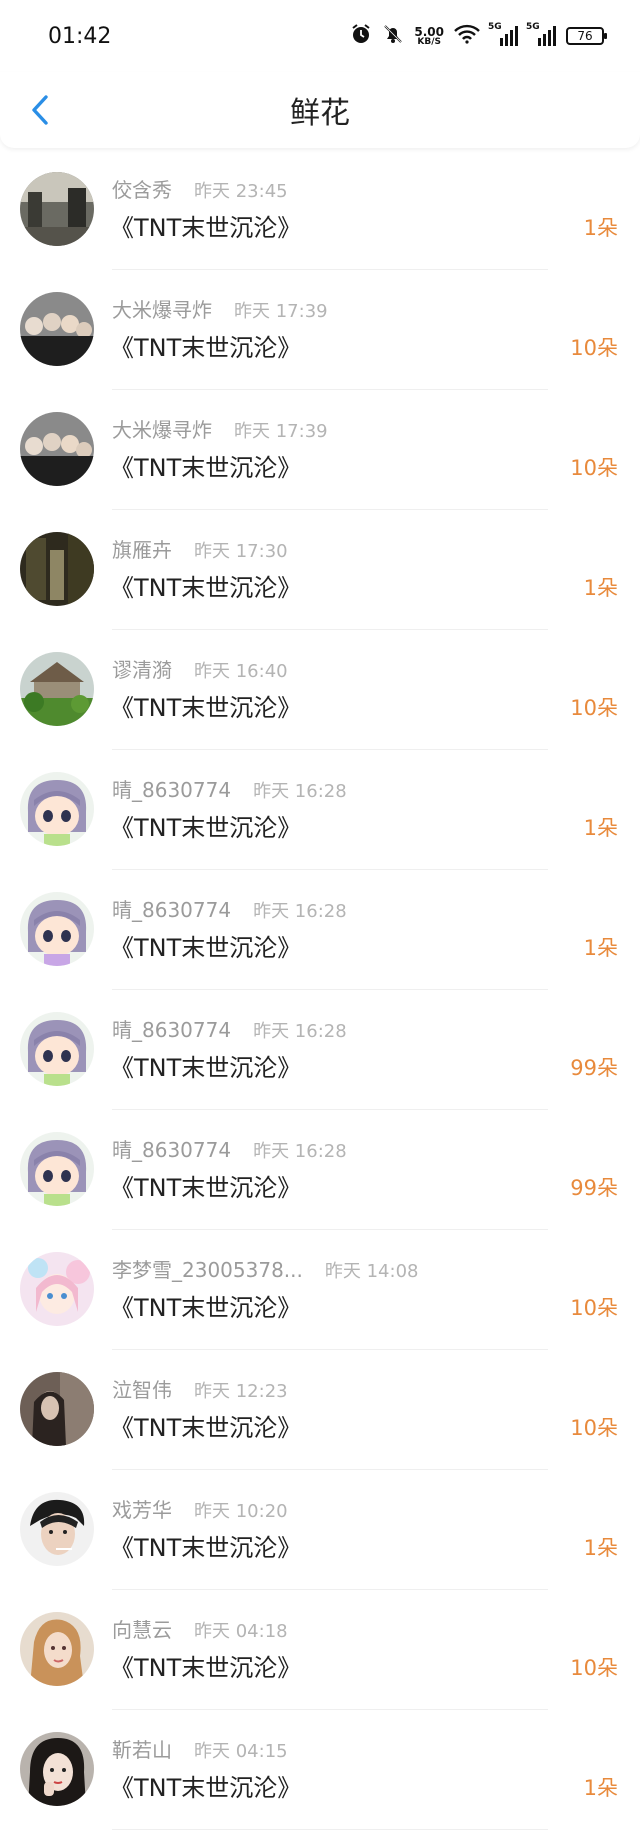  What do you see at coordinates (320, 210) in the screenshot?
I see `list-item: 佼含秀 昨天 23:45 《TNT末世沉沦》 1朵` at bounding box center [320, 210].